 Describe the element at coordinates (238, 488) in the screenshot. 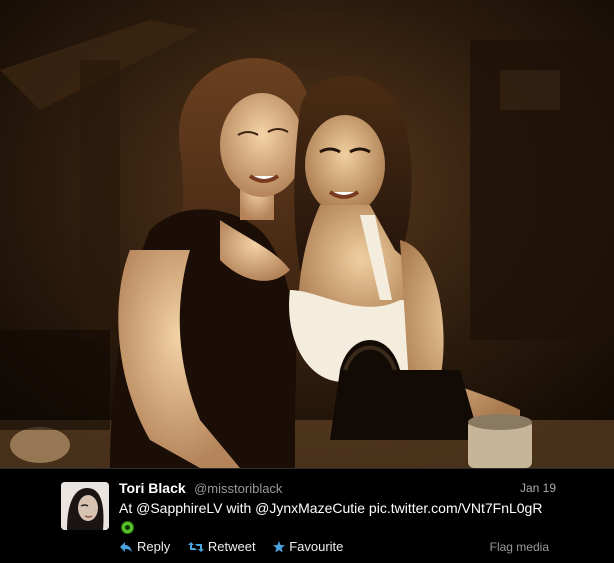

I see `user-handle: @misstoriblack` at that location.